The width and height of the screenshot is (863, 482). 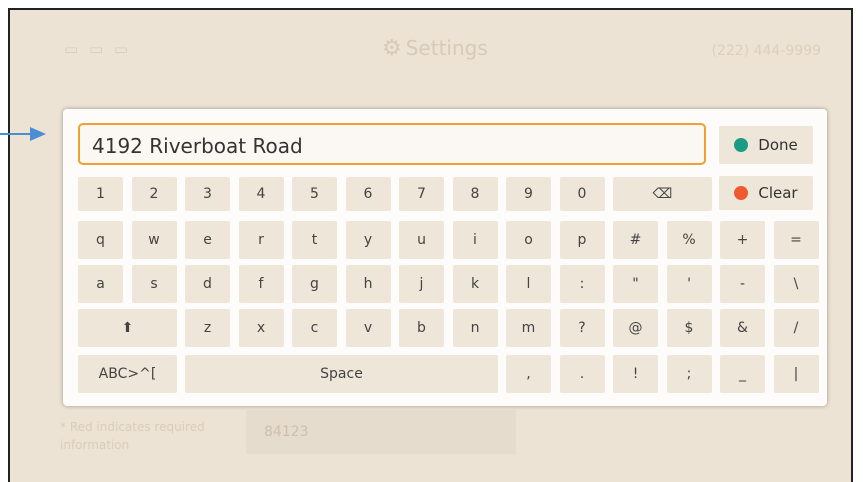 What do you see at coordinates (635, 284) in the screenshot?
I see `key: "` at bounding box center [635, 284].